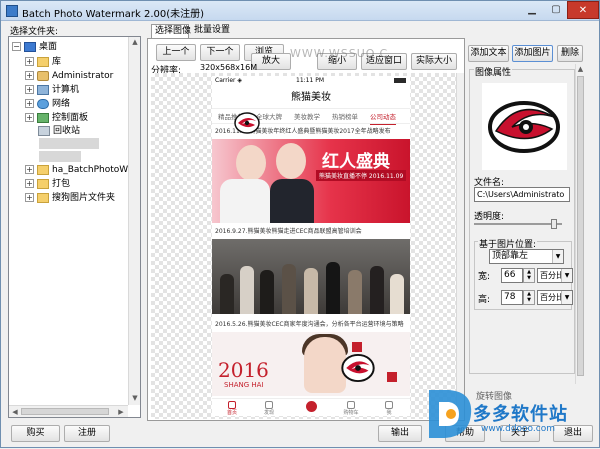 The width and height of the screenshot is (600, 449). What do you see at coordinates (570, 53) in the screenshot?
I see `delete-button: 删除` at bounding box center [570, 53].